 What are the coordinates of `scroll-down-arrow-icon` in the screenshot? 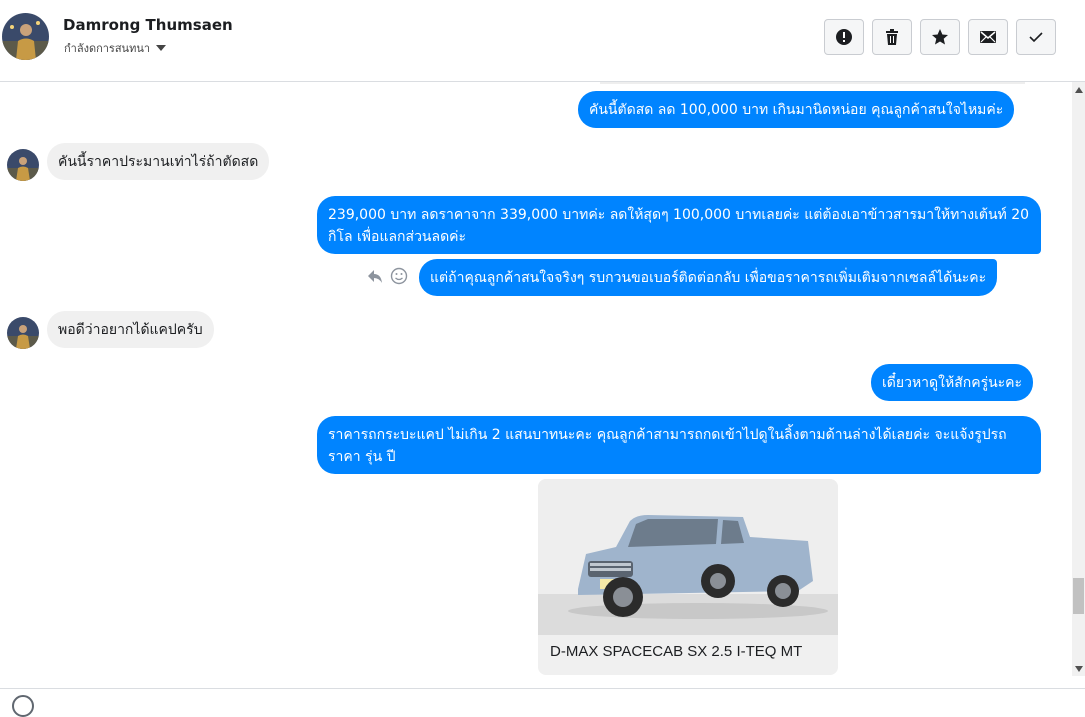 It's located at (1079, 669).